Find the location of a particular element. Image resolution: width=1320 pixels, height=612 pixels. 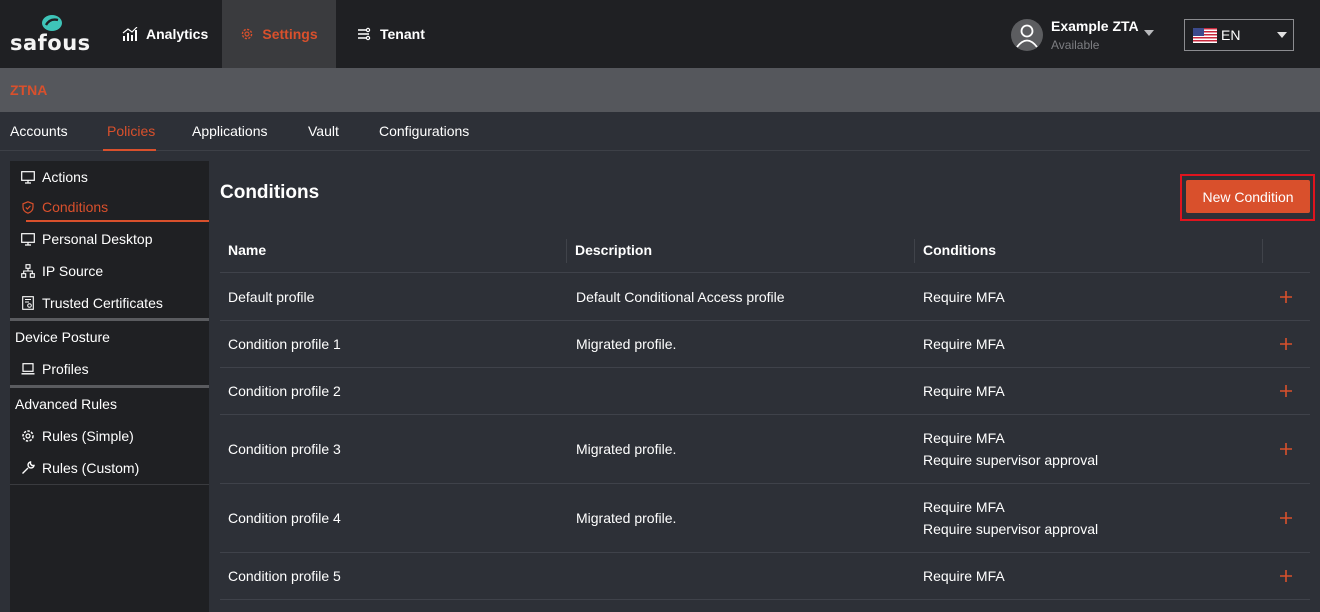

sidebar-item-rules-simple: Rules (Simple) is located at coordinates (109, 436).